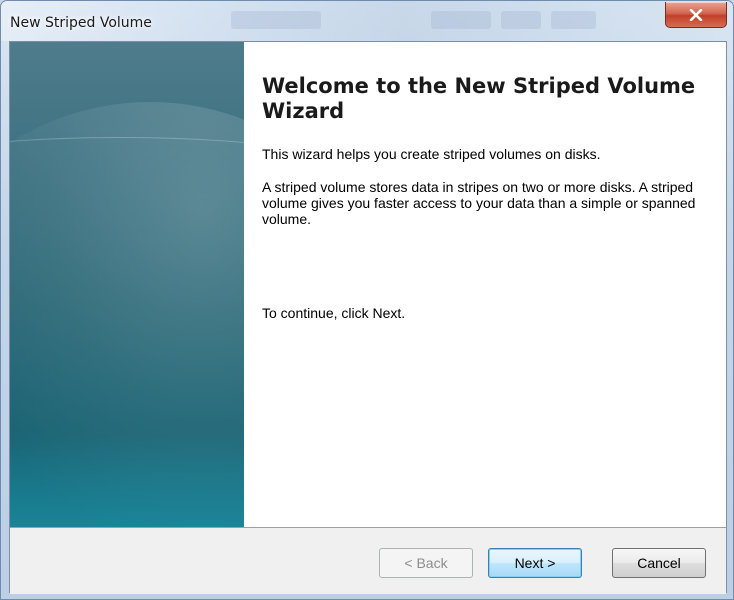  I want to click on wizard-button-bar: < Back Next > Cancel, so click(368, 561).